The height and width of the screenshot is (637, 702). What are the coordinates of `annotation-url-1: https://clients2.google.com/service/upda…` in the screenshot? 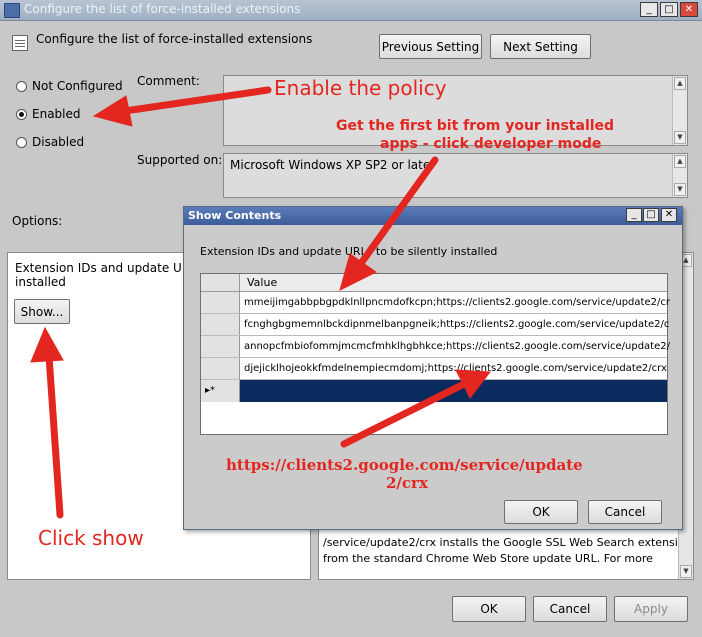 It's located at (404, 465).